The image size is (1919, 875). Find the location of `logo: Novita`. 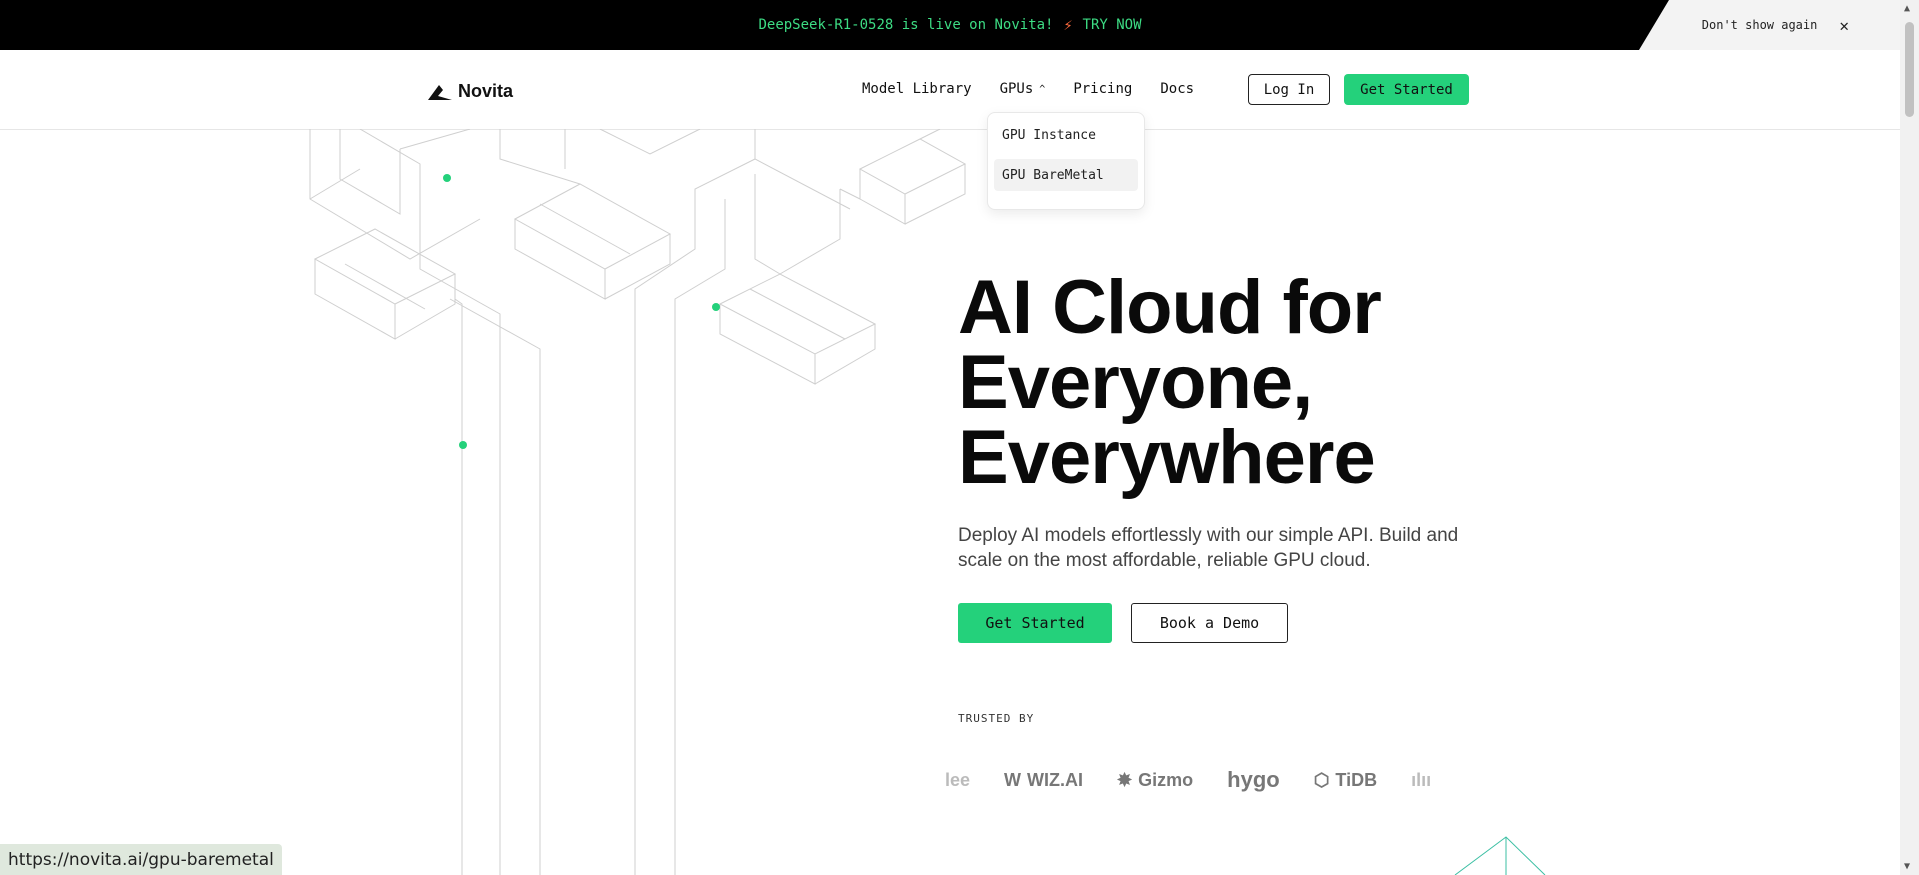

logo: Novita is located at coordinates (470, 91).